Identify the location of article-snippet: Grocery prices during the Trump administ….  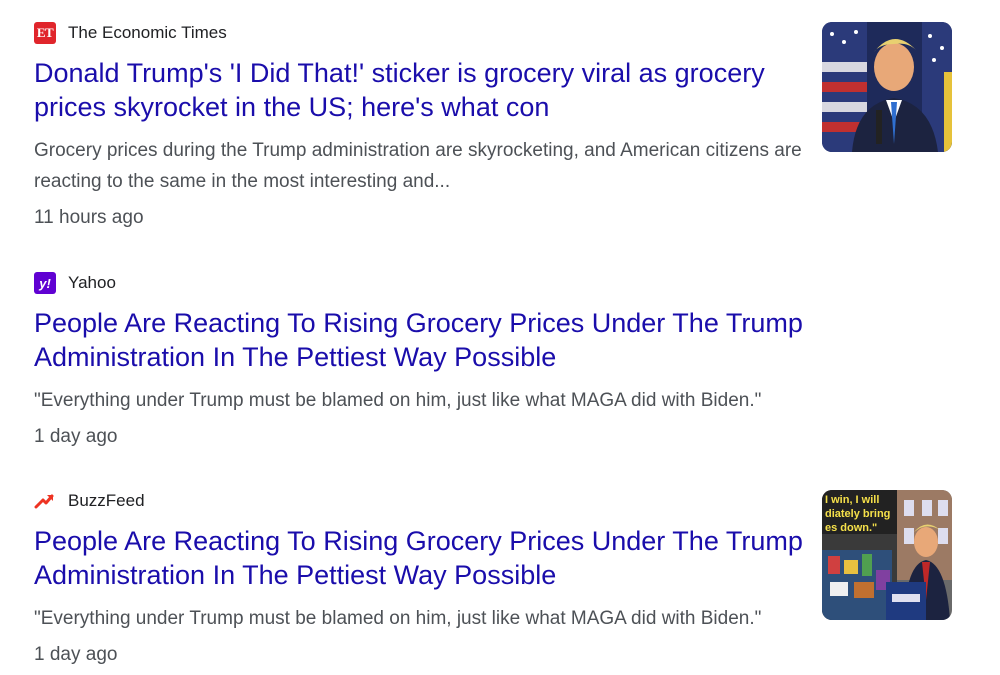
(418, 166).